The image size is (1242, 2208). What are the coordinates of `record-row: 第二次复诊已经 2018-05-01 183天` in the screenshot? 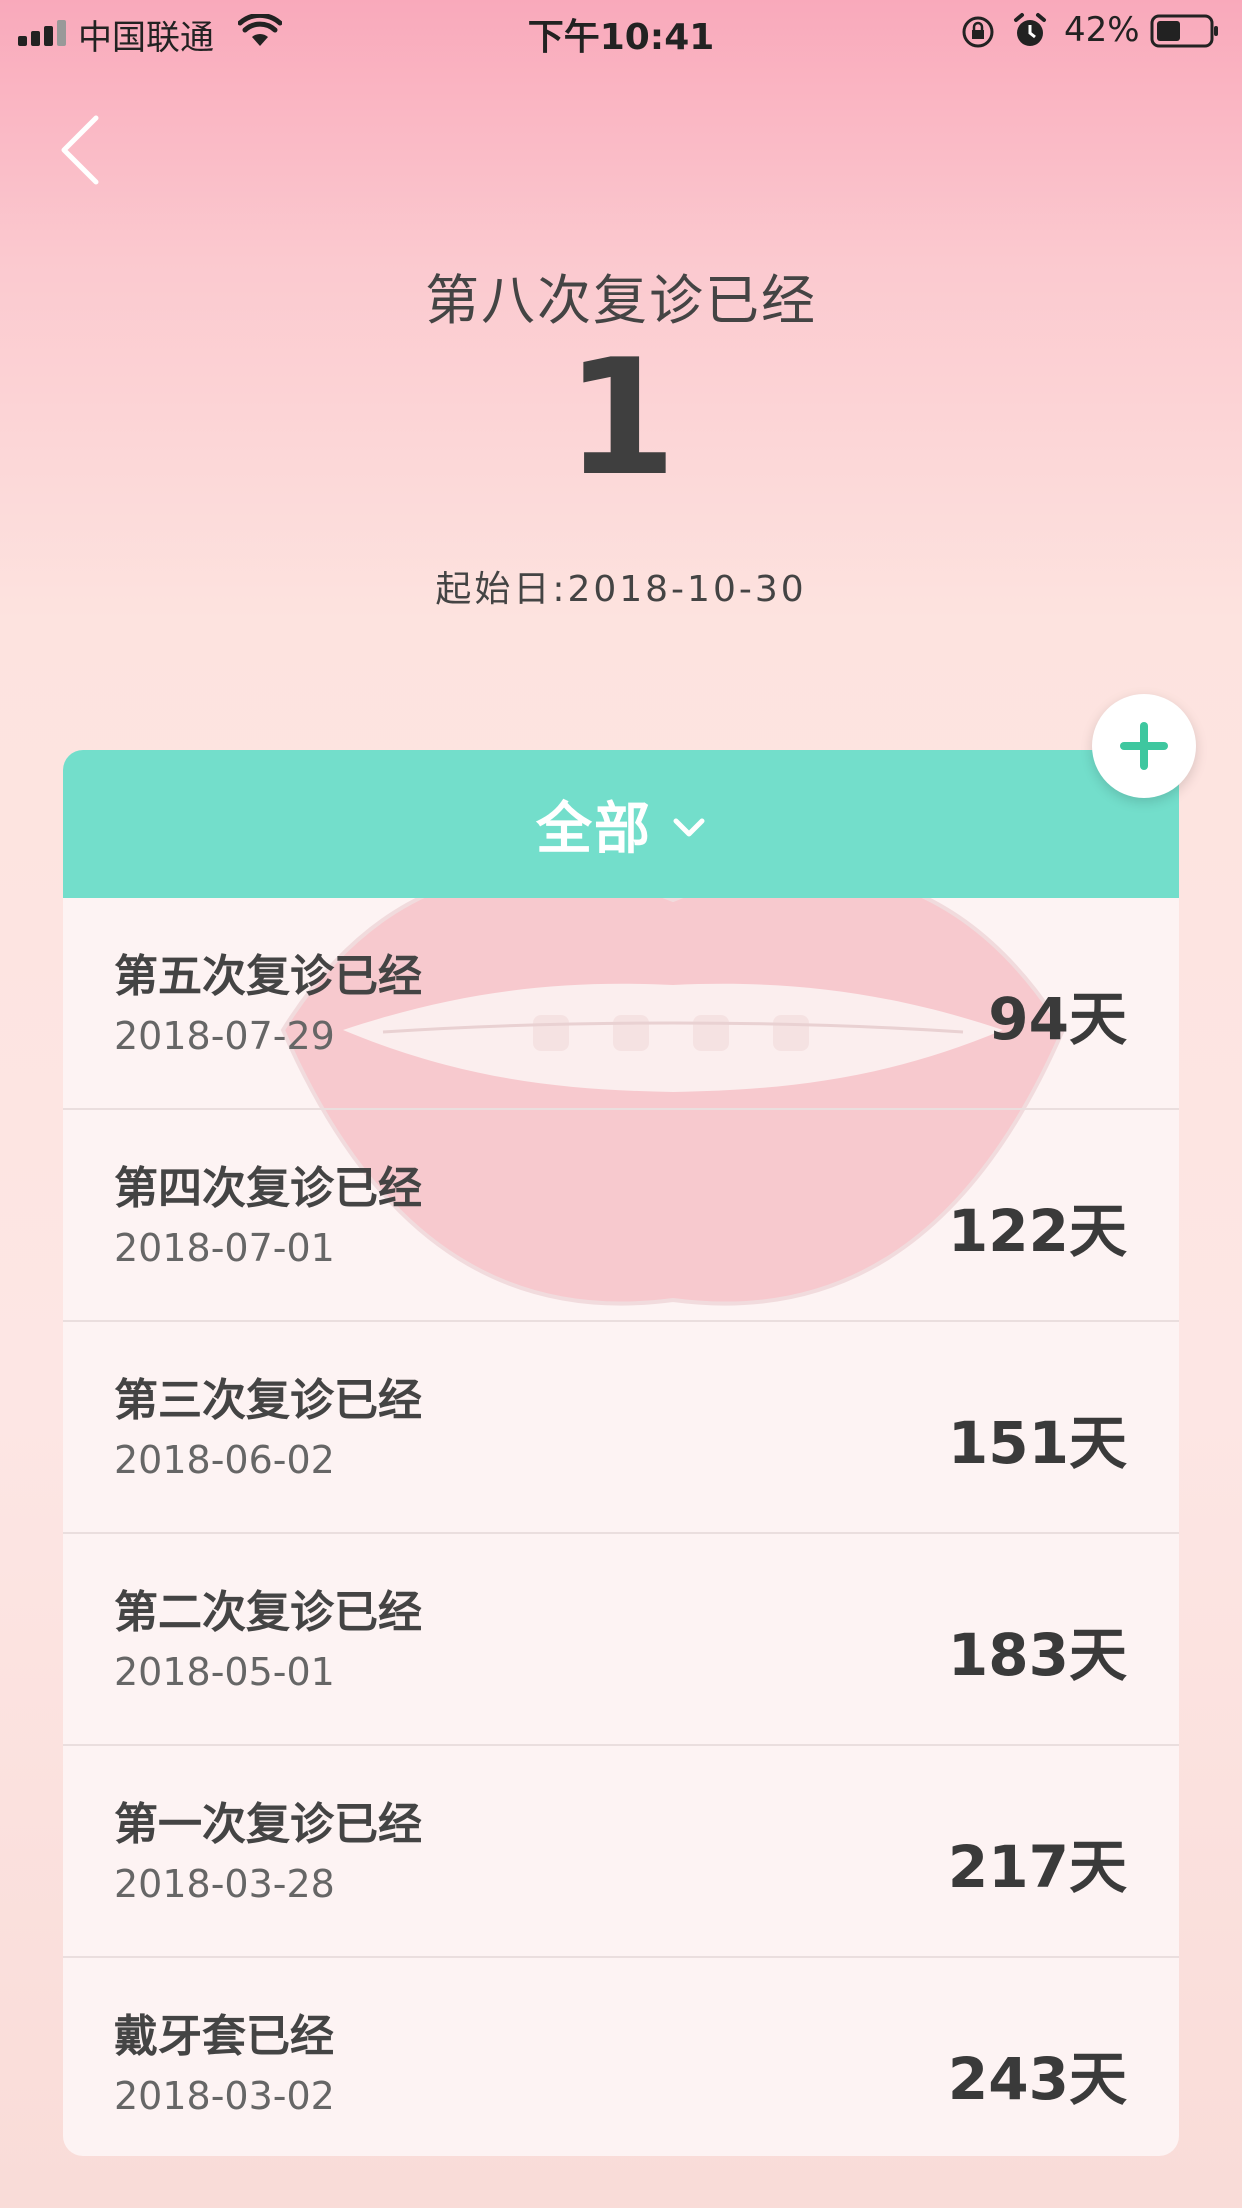 It's located at (621, 1640).